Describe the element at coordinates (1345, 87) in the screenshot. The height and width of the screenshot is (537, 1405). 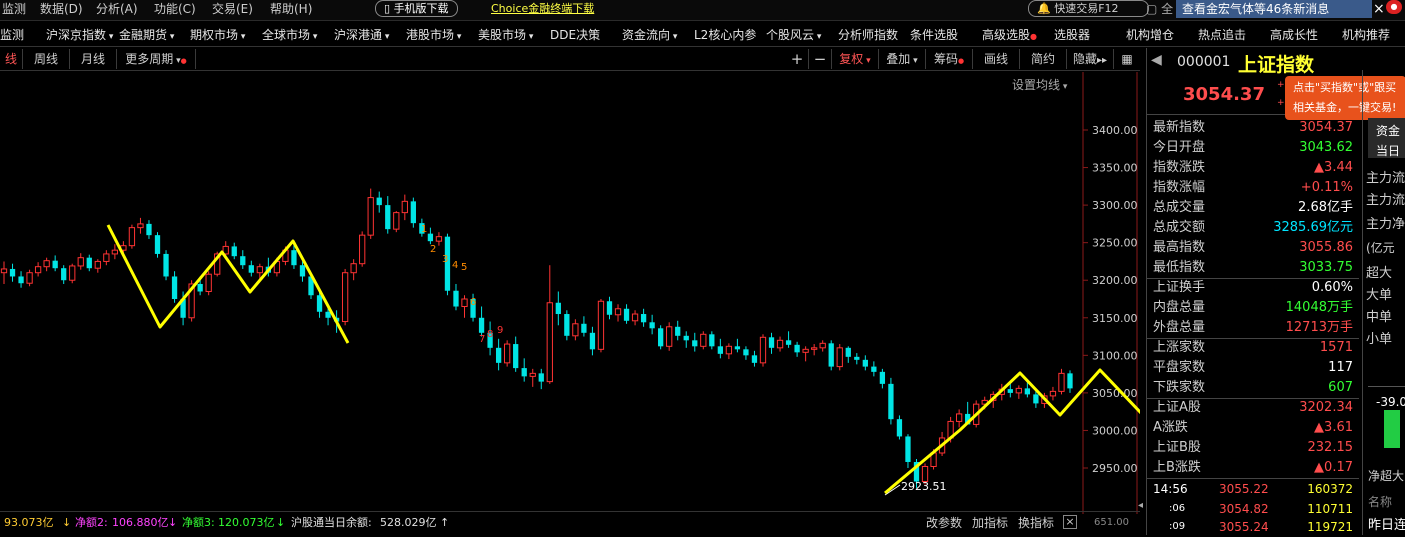
I see `trade-tip-line-1: 点击"买指数"或"跟买` at that location.